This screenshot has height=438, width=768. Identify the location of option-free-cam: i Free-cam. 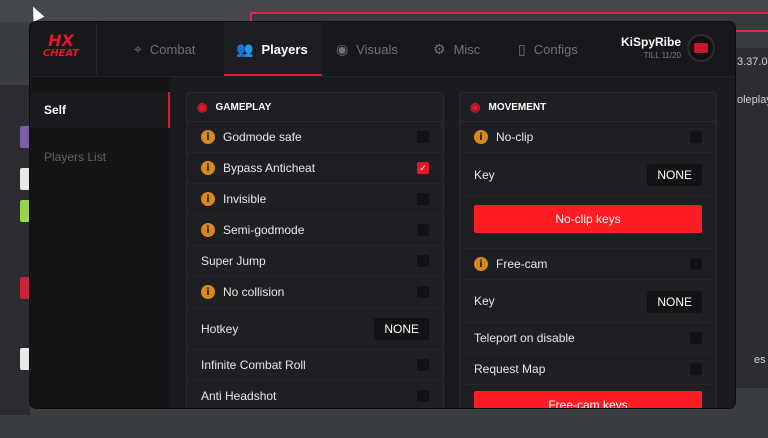
(588, 264).